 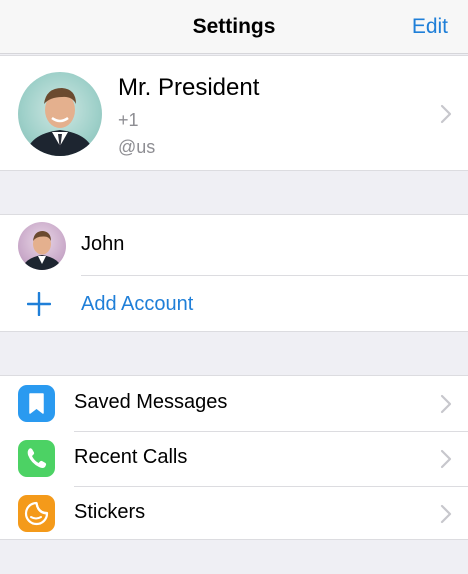 What do you see at coordinates (234, 304) in the screenshot?
I see `add-account-button: Add Account` at bounding box center [234, 304].